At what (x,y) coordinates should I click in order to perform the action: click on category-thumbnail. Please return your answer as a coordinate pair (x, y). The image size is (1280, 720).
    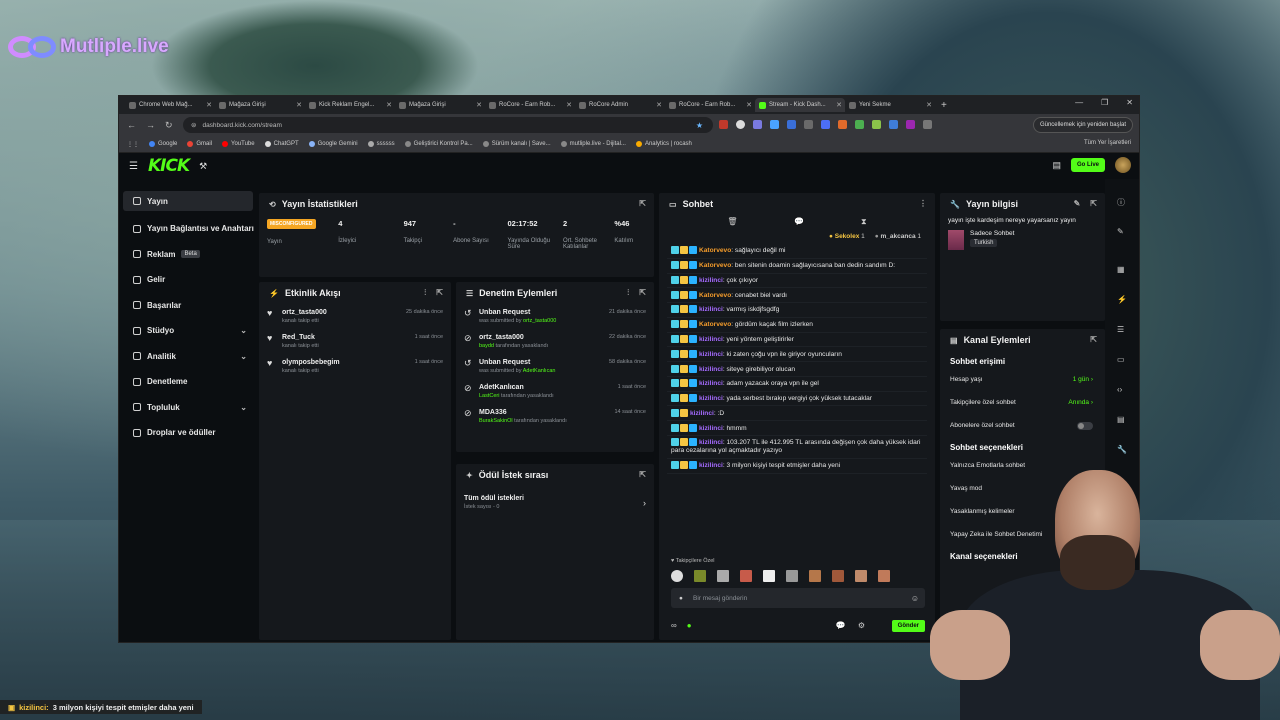
    Looking at the image, I should click on (956, 240).